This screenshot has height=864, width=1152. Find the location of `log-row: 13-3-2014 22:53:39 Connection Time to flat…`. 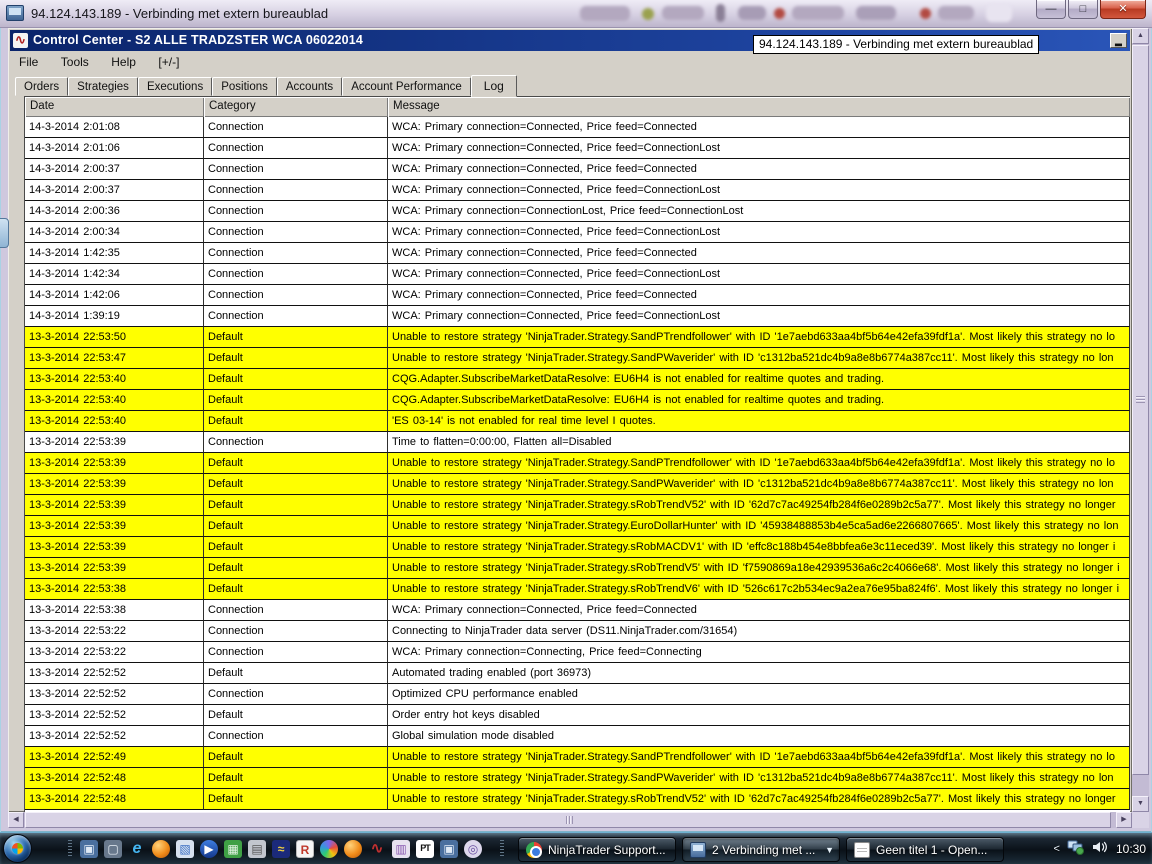

log-row: 13-3-2014 22:53:39 Connection Time to flat… is located at coordinates (577, 442).